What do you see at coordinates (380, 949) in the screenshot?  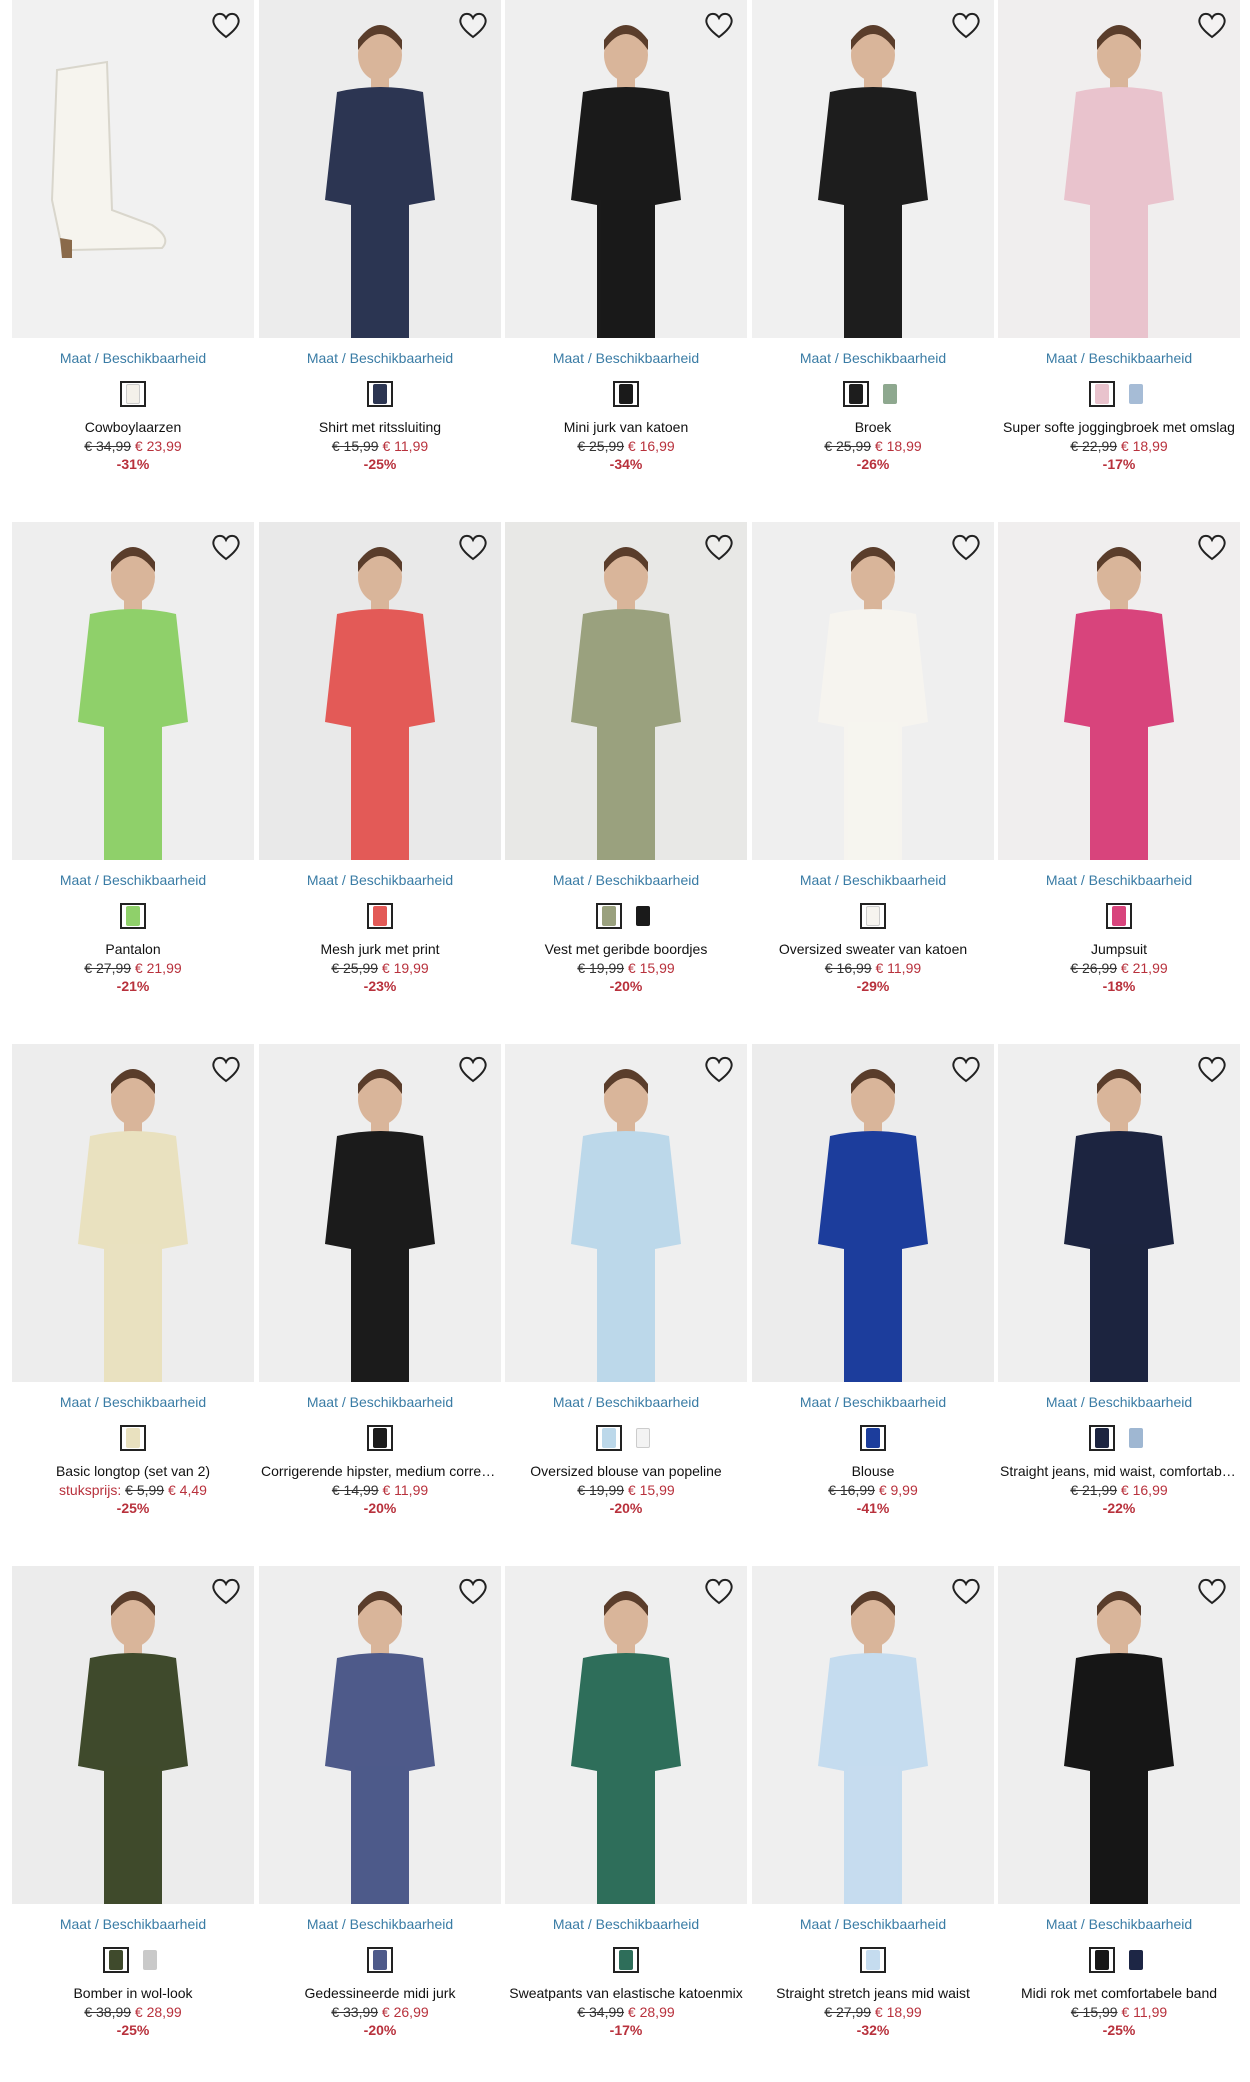 I see `product-name: Mesh jurk met print` at bounding box center [380, 949].